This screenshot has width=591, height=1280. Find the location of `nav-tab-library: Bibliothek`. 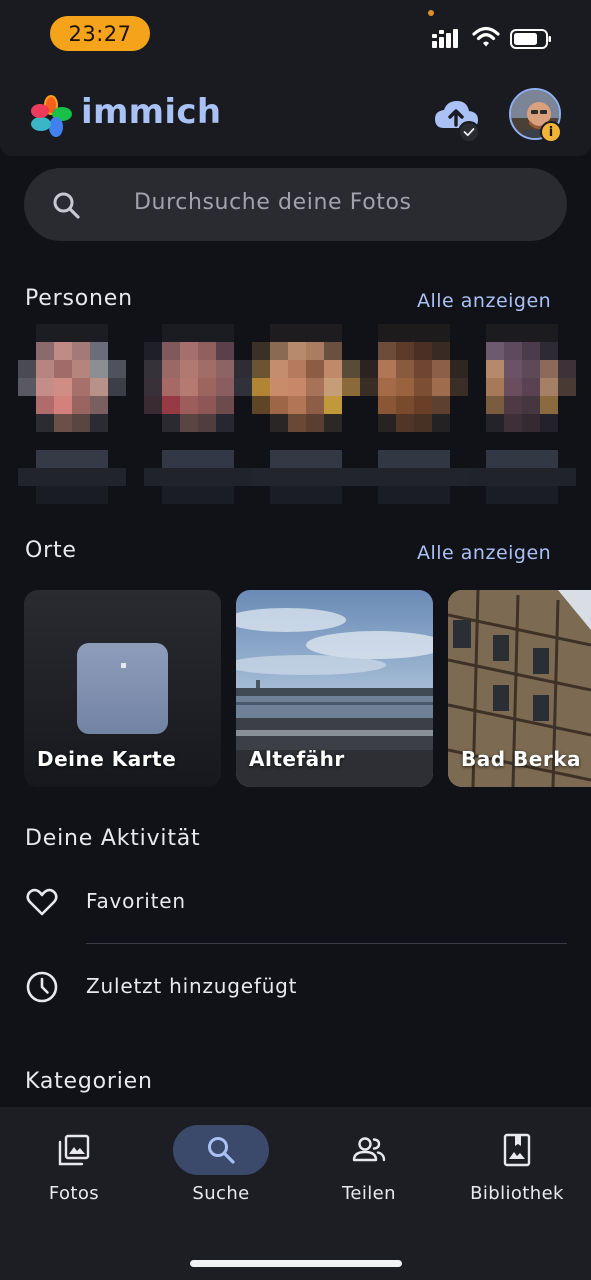

nav-tab-library: Bibliothek is located at coordinates (517, 1170).